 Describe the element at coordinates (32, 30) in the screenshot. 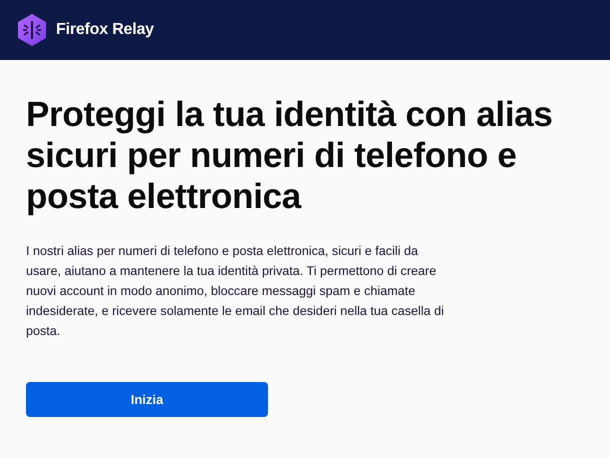

I see `logo-icon` at that location.